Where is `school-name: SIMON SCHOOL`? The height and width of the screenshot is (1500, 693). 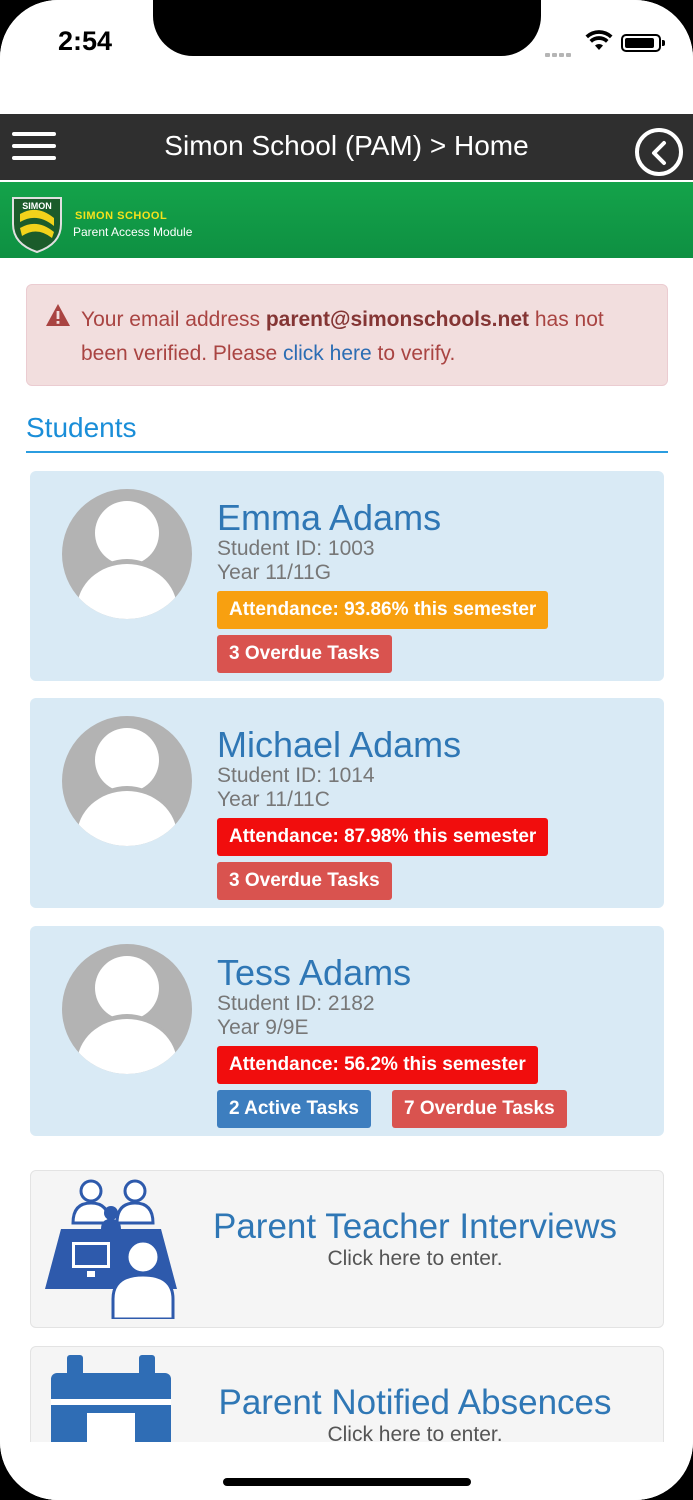 school-name: SIMON SCHOOL is located at coordinates (121, 216).